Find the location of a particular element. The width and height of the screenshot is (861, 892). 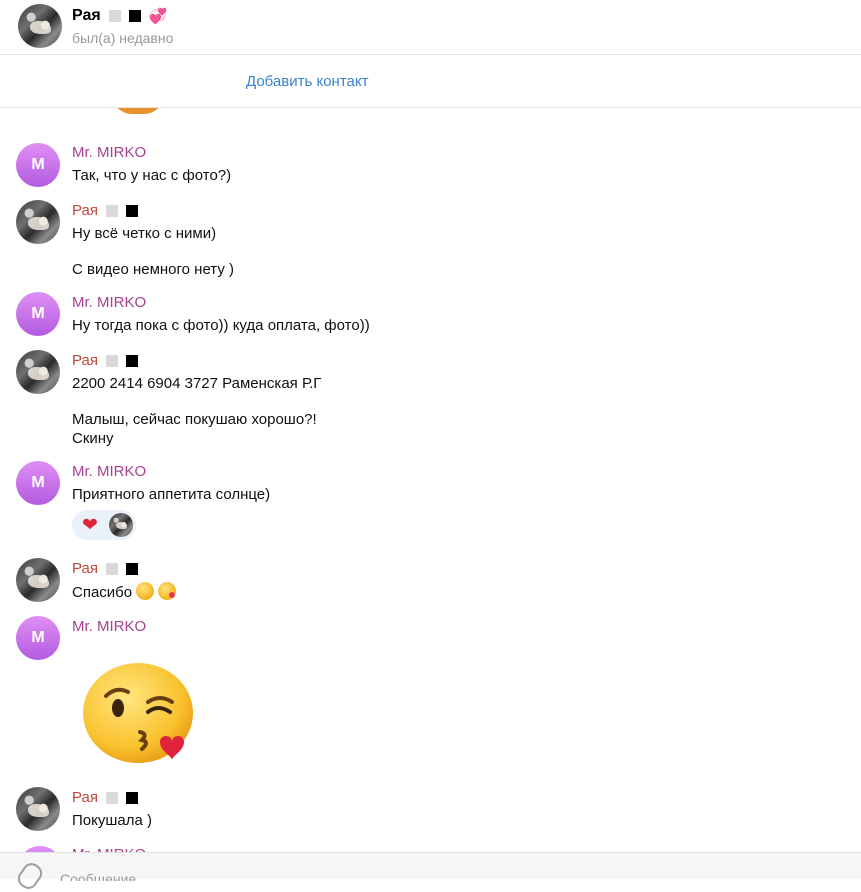

message-text-row: Спасибо is located at coordinates (124, 592).